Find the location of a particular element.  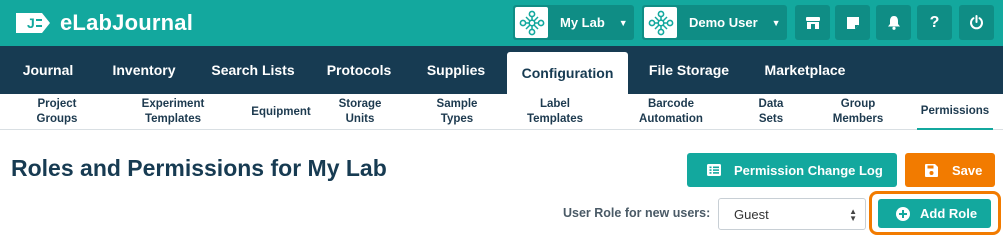

add-role-label: Add Role is located at coordinates (949, 213).